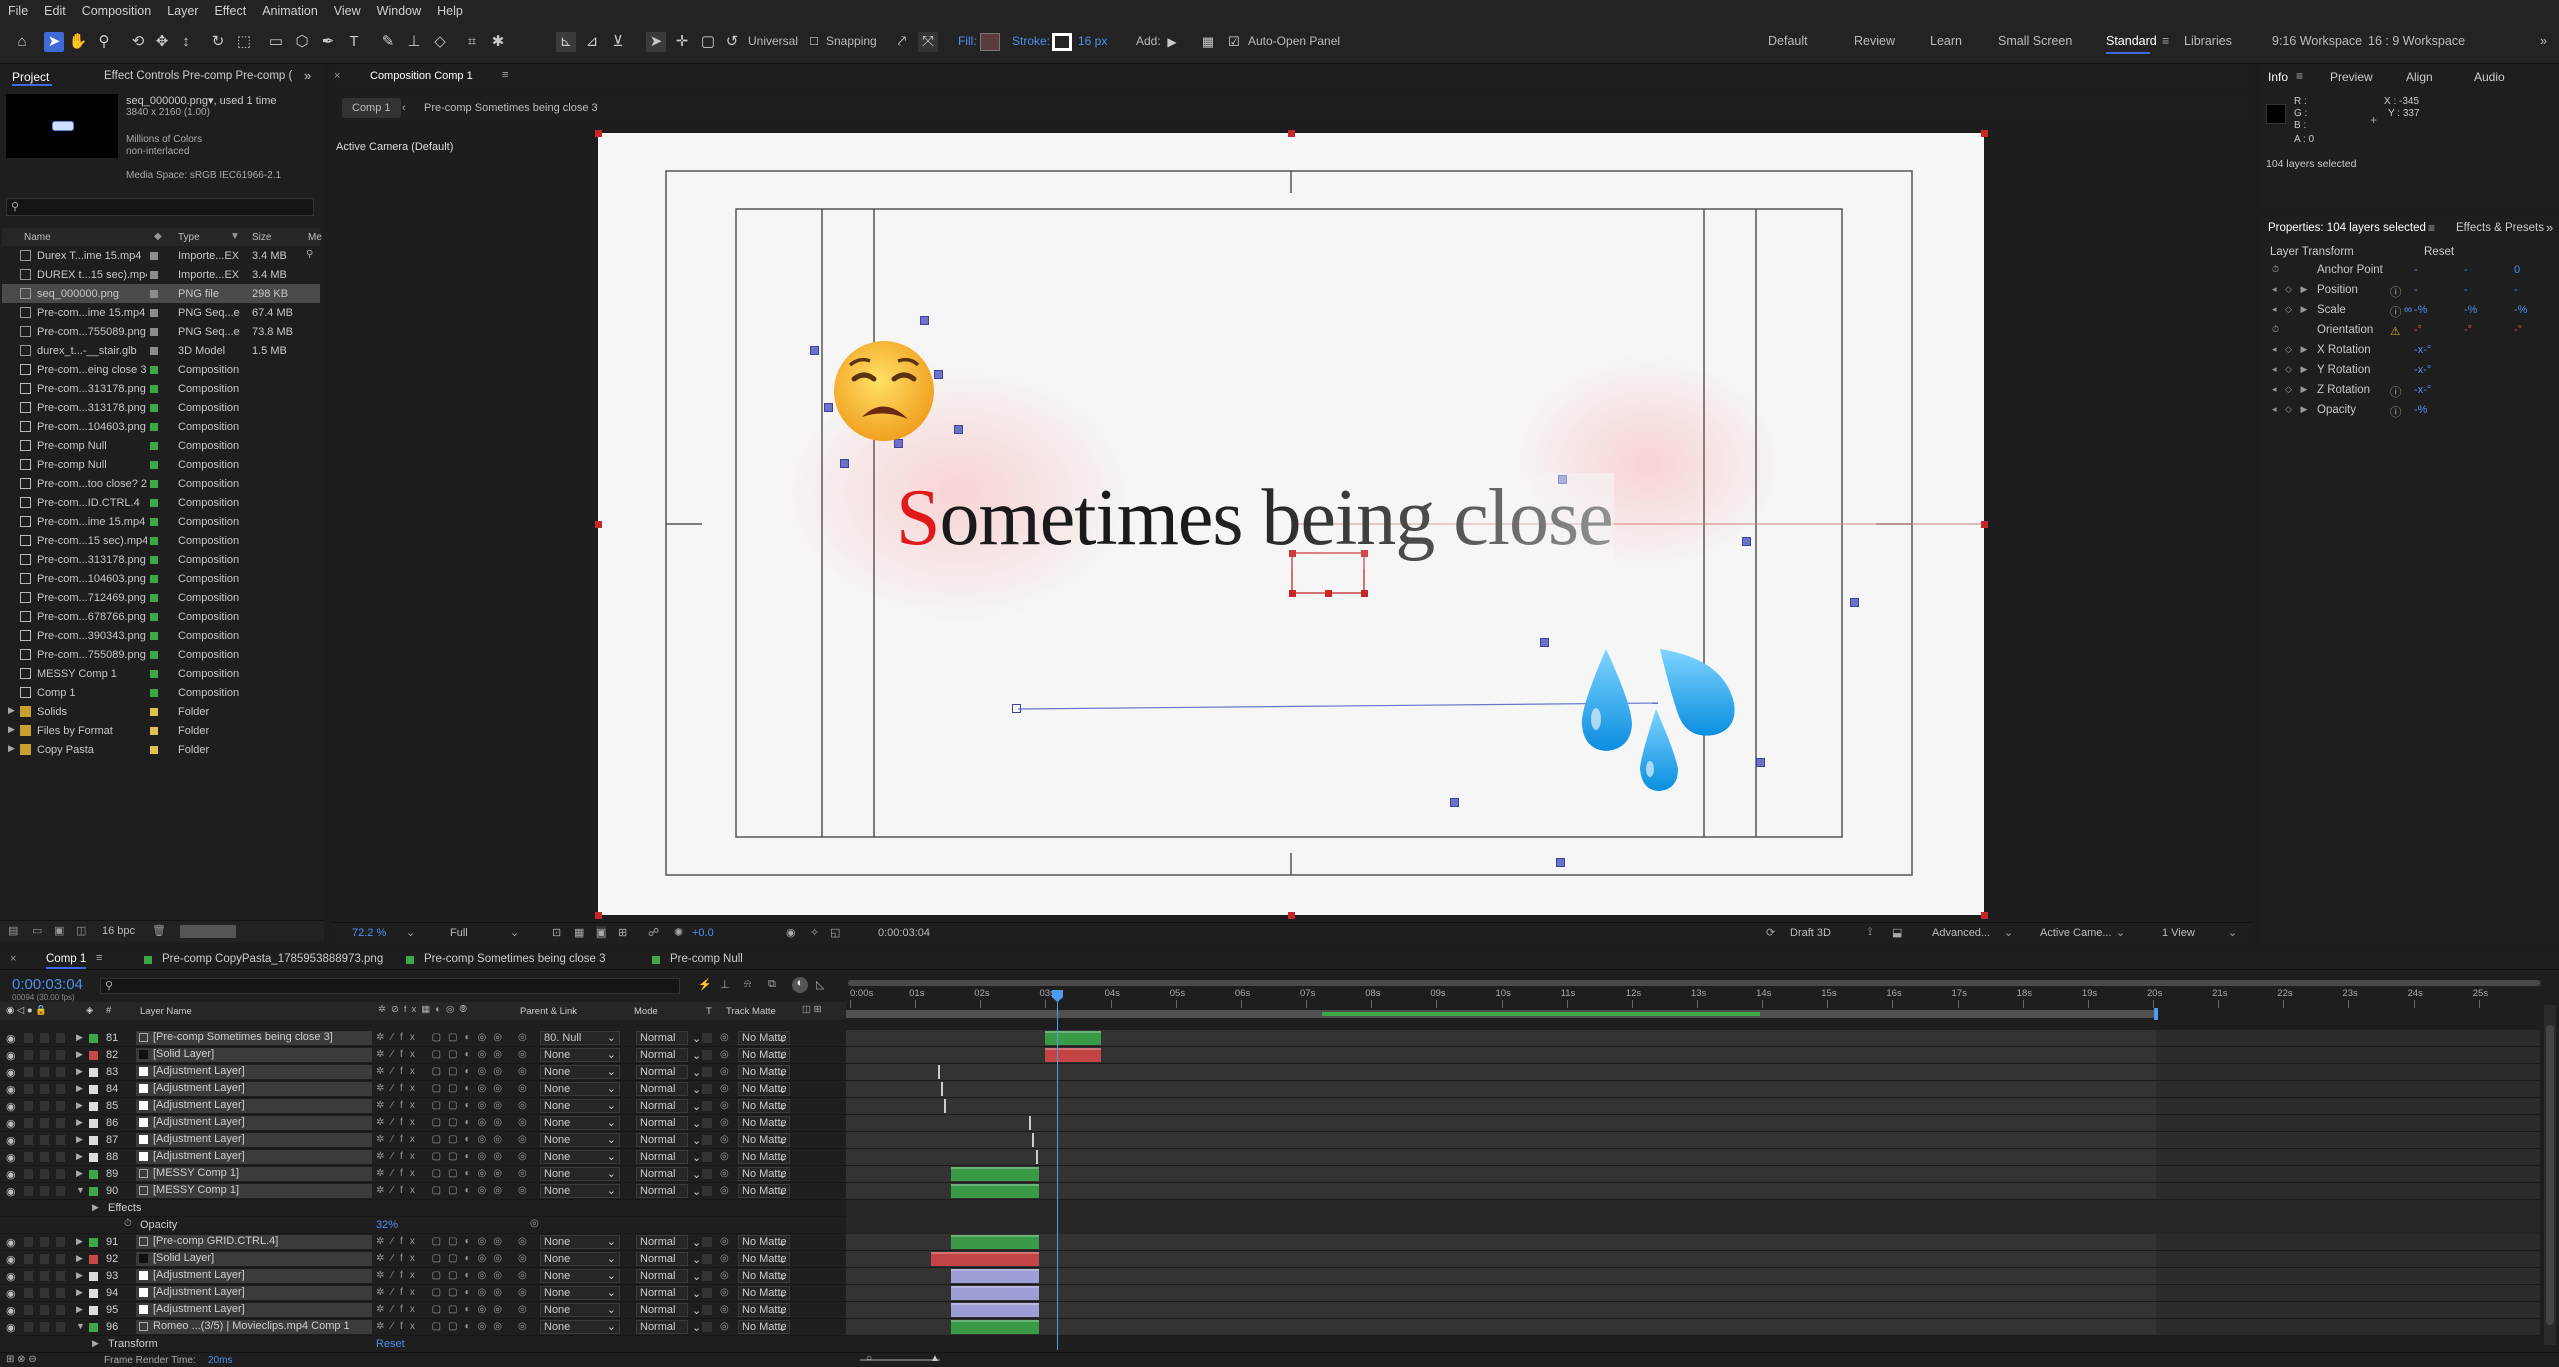 The image size is (2559, 1367). I want to click on timeline-scrollbar, so click(2550, 1175).